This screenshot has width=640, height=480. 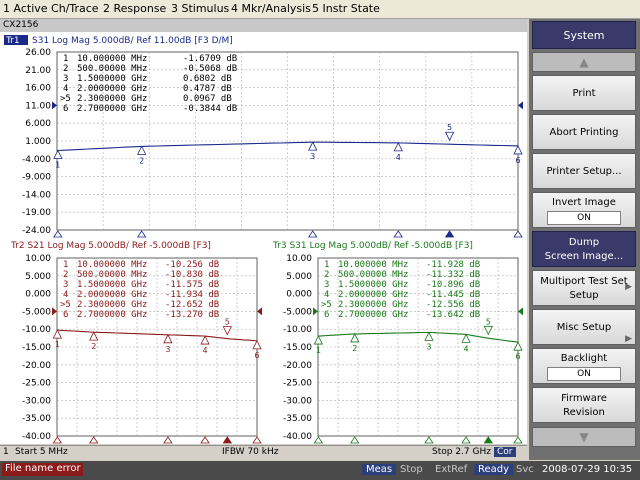 I want to click on backlight-label: Backlight, so click(x=584, y=358).